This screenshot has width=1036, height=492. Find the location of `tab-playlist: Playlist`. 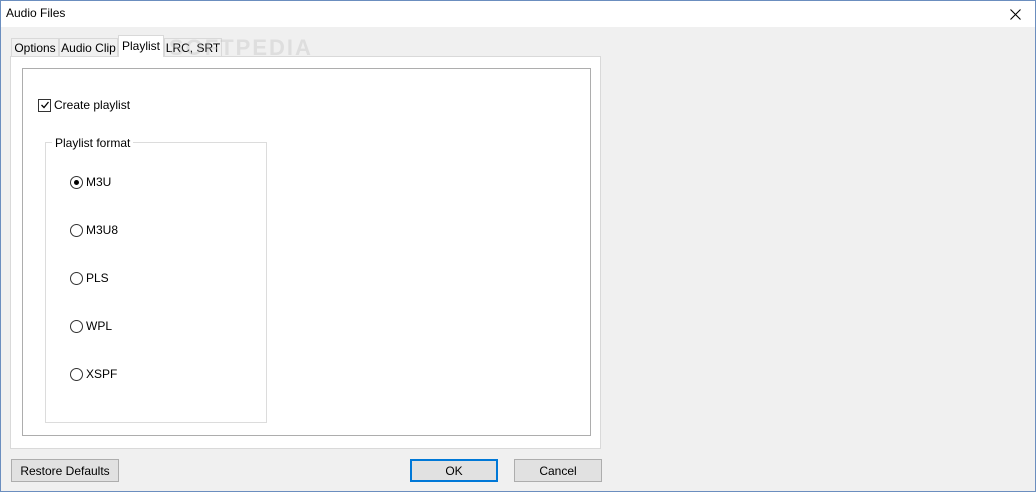

tab-playlist: Playlist is located at coordinates (141, 46).